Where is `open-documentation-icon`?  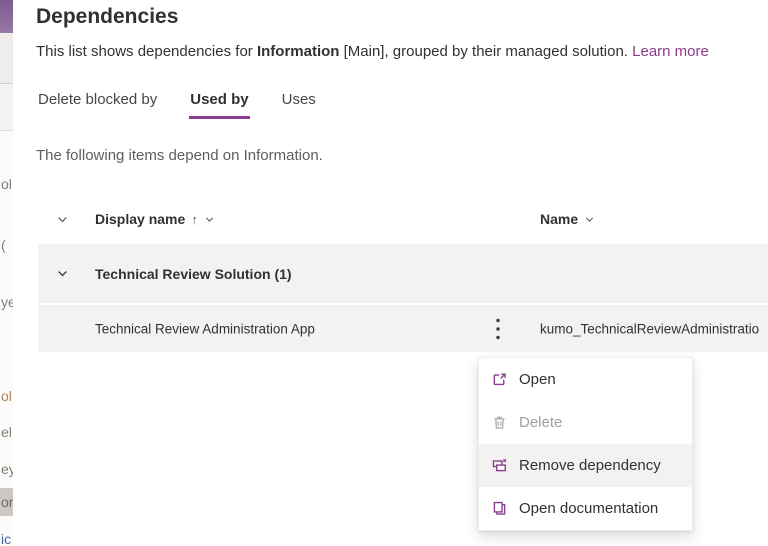 open-documentation-icon is located at coordinates (499, 508).